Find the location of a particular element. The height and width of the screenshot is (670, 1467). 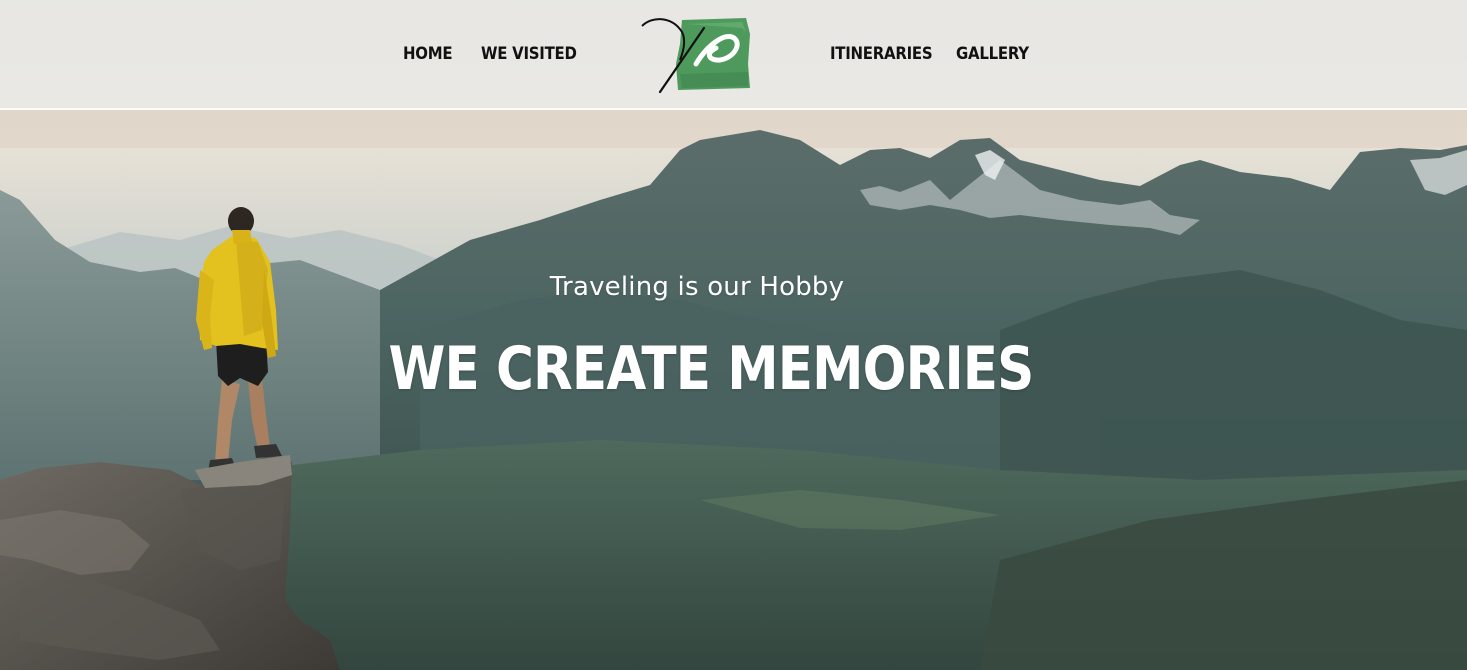

hero-tagline: Traveling is our Hobby is located at coordinates (697, 287).